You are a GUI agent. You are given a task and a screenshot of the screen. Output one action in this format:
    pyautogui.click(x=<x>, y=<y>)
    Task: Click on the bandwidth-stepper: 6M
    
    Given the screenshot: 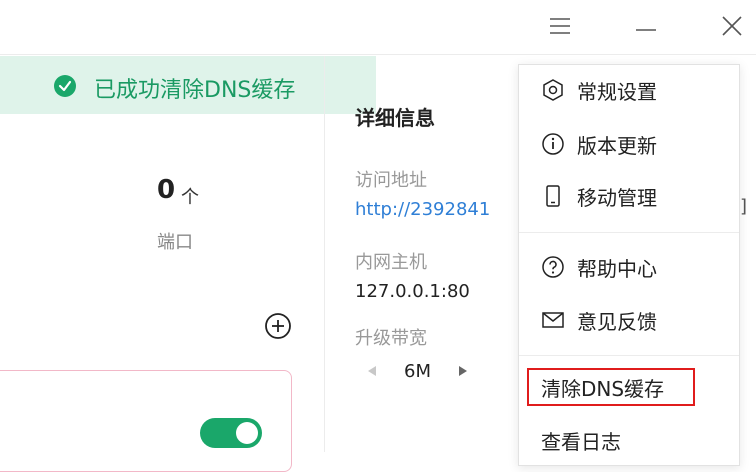 What is the action you would take?
    pyautogui.click(x=417, y=371)
    